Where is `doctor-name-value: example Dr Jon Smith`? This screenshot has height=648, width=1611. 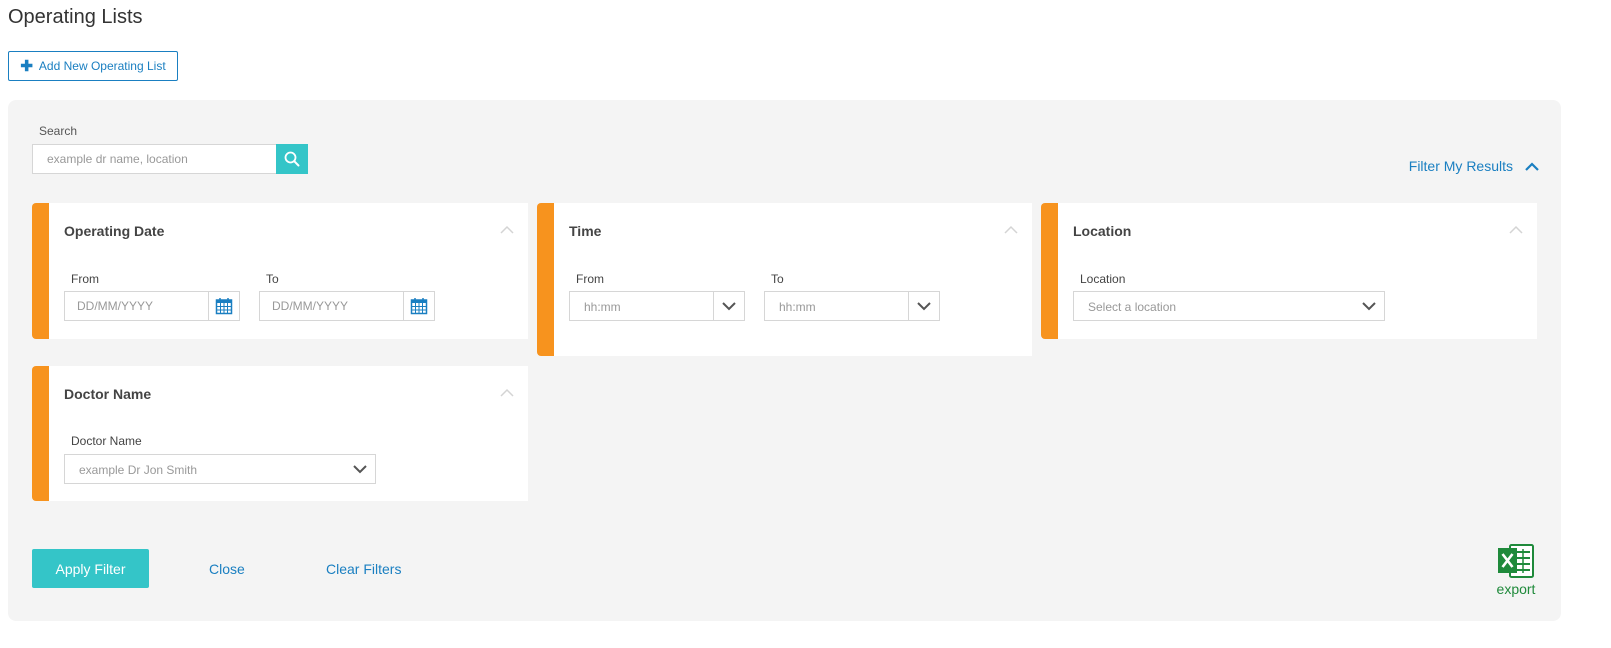 doctor-name-value: example Dr Jon Smith is located at coordinates (138, 470).